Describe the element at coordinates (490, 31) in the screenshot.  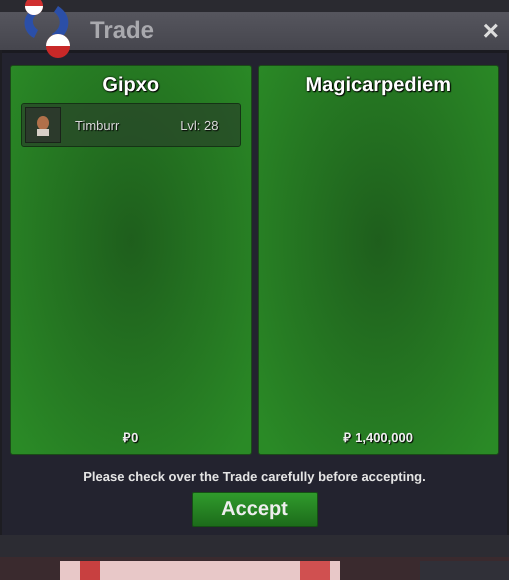
I see `close-button: ×` at that location.